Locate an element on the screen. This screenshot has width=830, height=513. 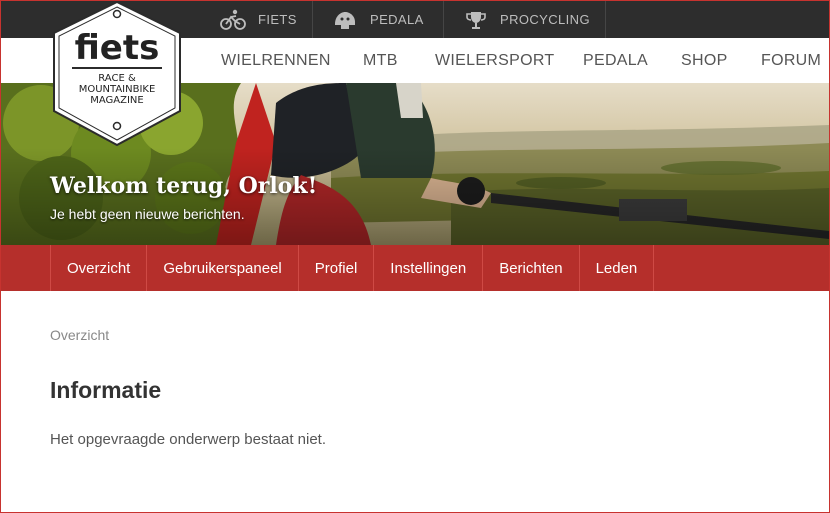
svg-text: MOUNTAINBIKE is located at coordinates (117, 89).